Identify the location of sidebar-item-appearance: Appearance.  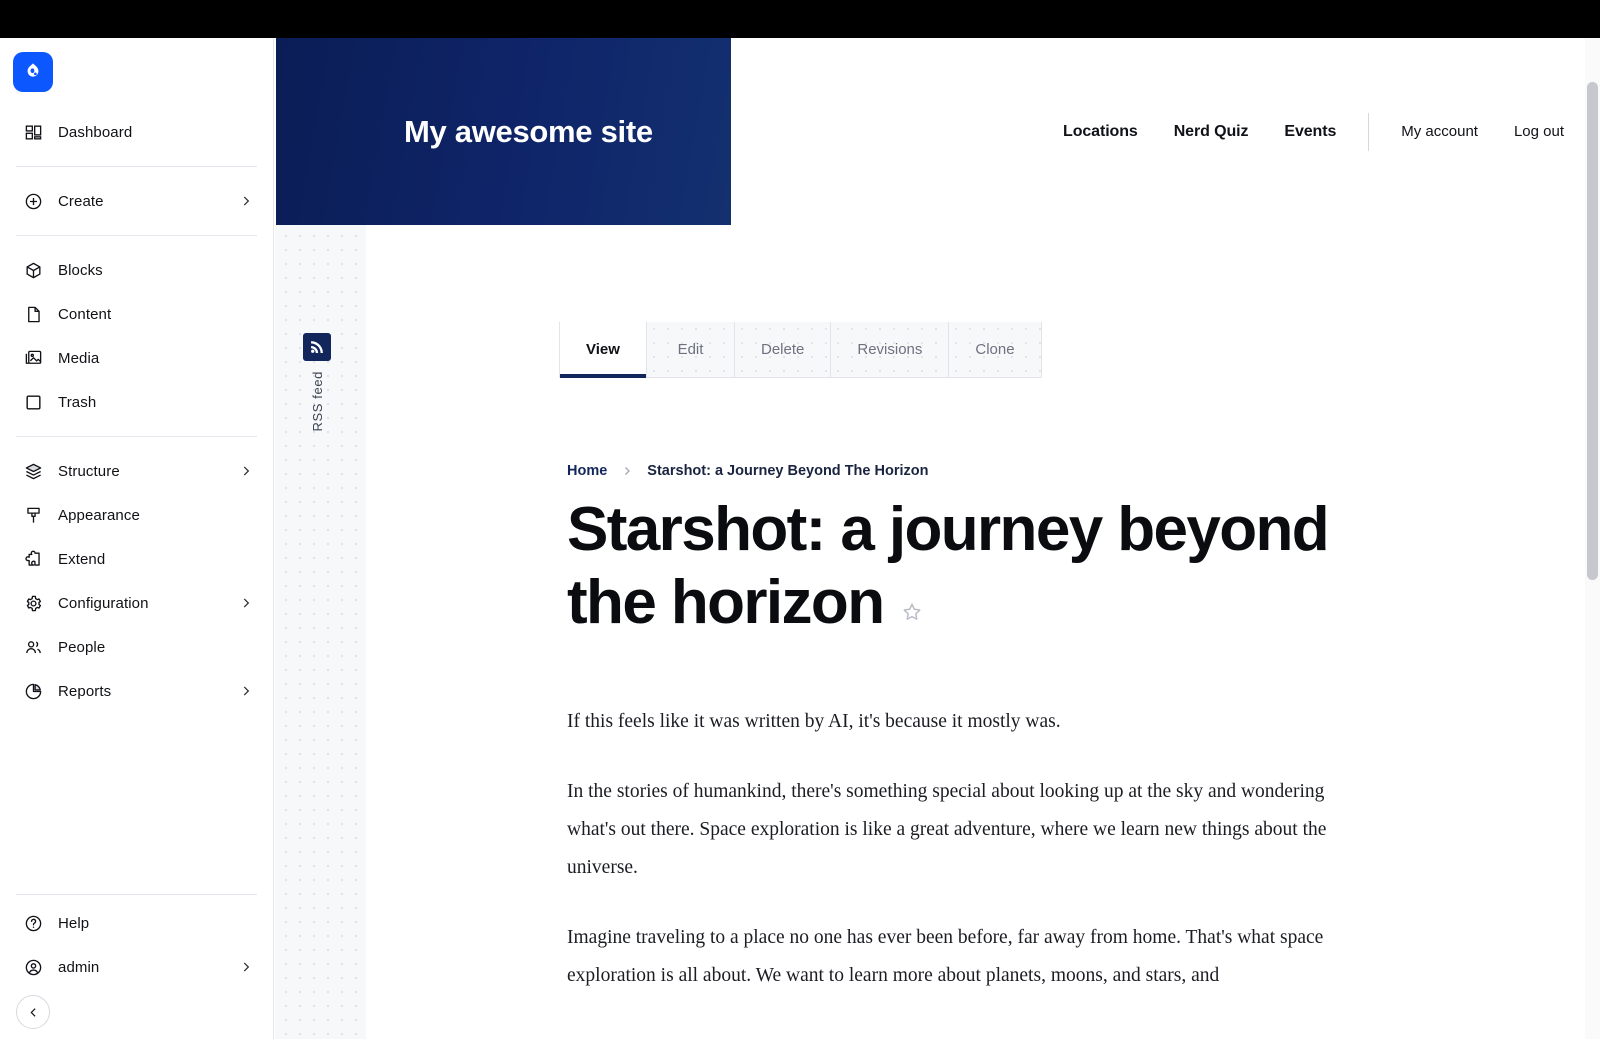
(136, 515).